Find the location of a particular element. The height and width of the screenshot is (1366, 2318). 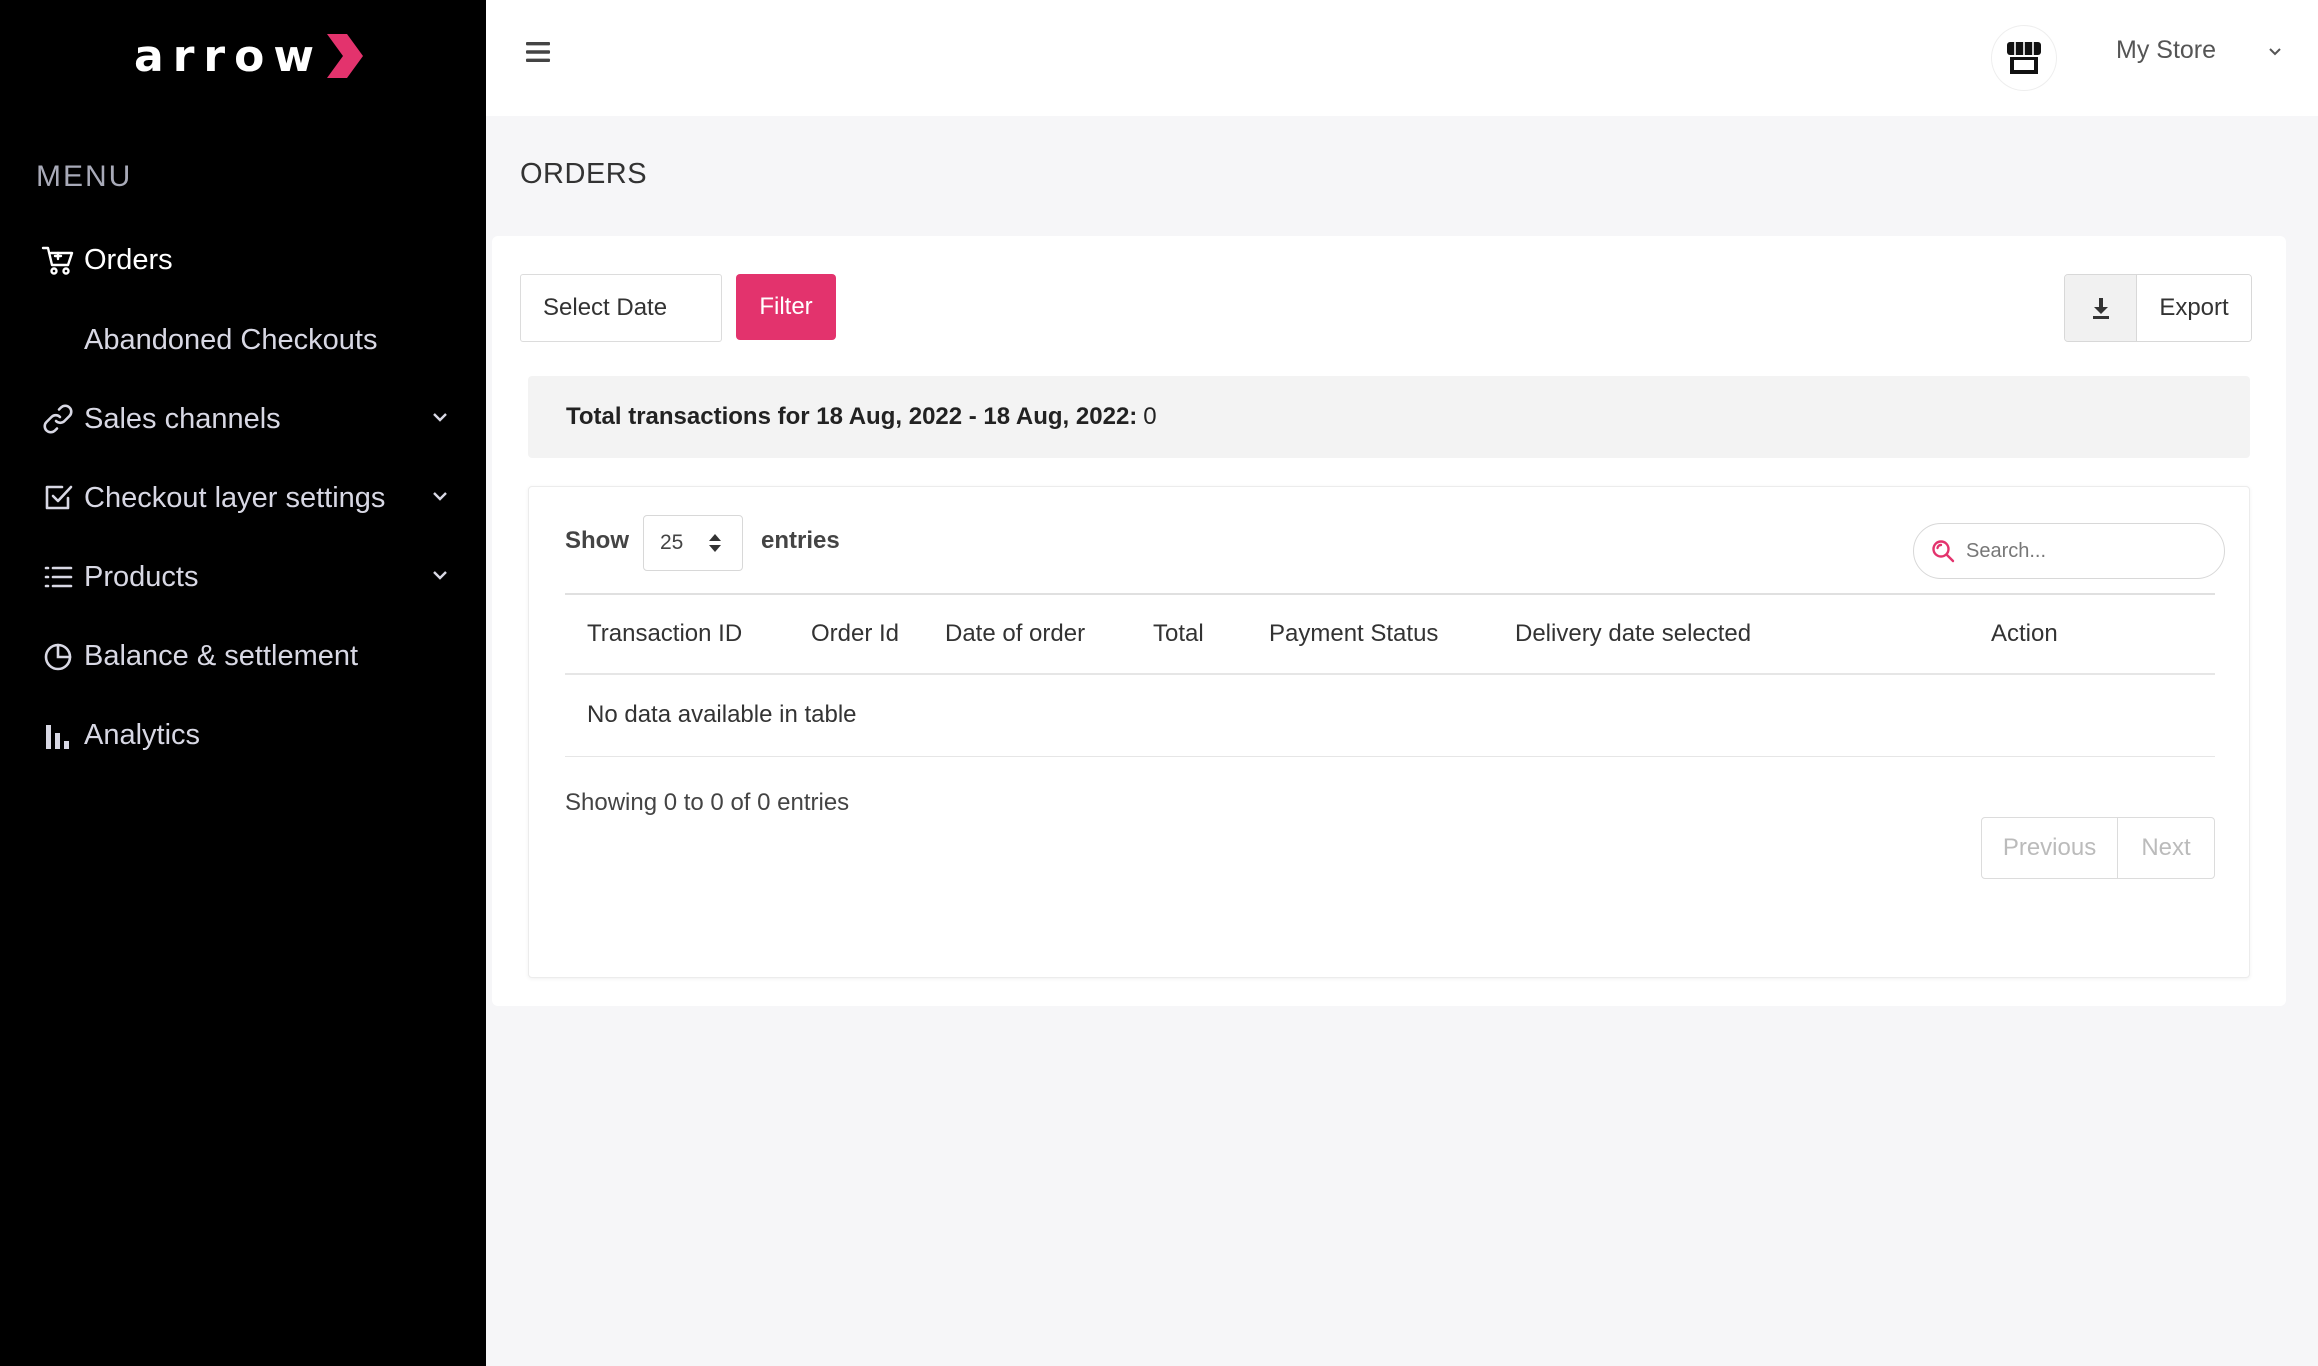

download-button is located at coordinates (2101, 308).